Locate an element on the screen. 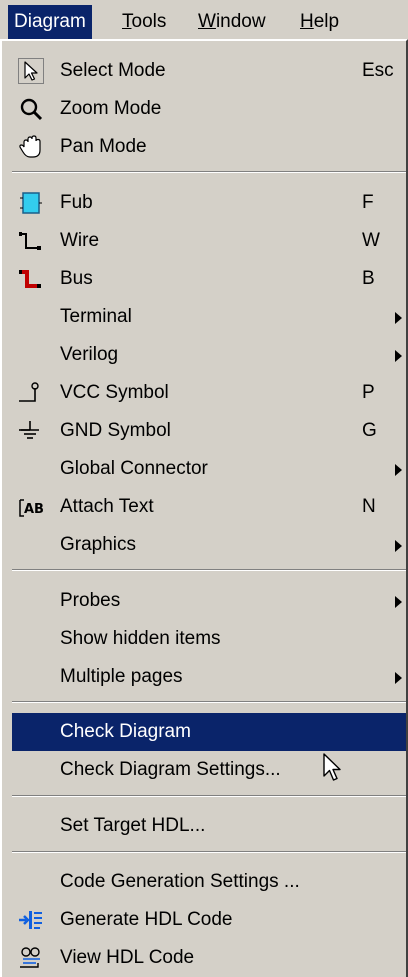 The height and width of the screenshot is (977, 408). menu-tools-label: ools is located at coordinates (149, 21).